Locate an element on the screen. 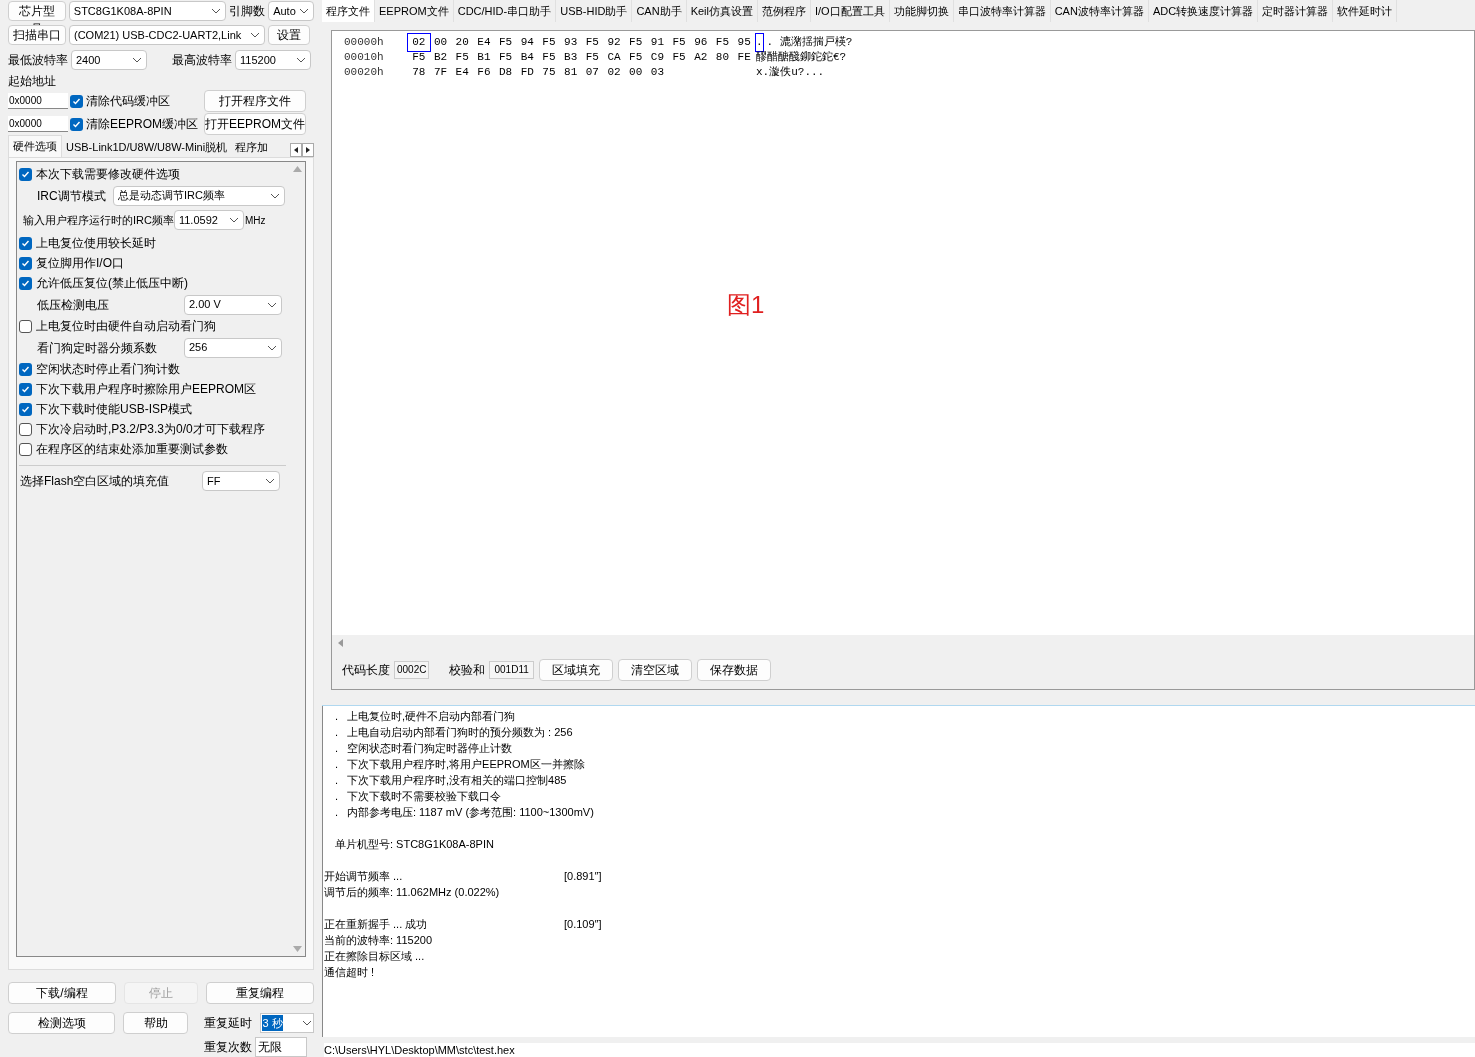 This screenshot has height=1057, width=1475. fill-value-select: FF is located at coordinates (241, 481).